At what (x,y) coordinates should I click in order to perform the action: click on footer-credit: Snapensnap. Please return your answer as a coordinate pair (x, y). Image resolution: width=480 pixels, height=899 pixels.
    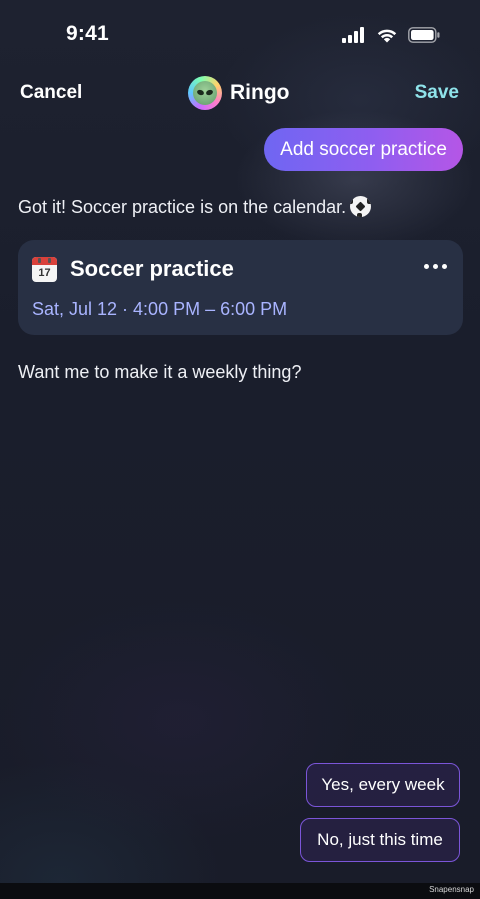
    Looking at the image, I should click on (451, 889).